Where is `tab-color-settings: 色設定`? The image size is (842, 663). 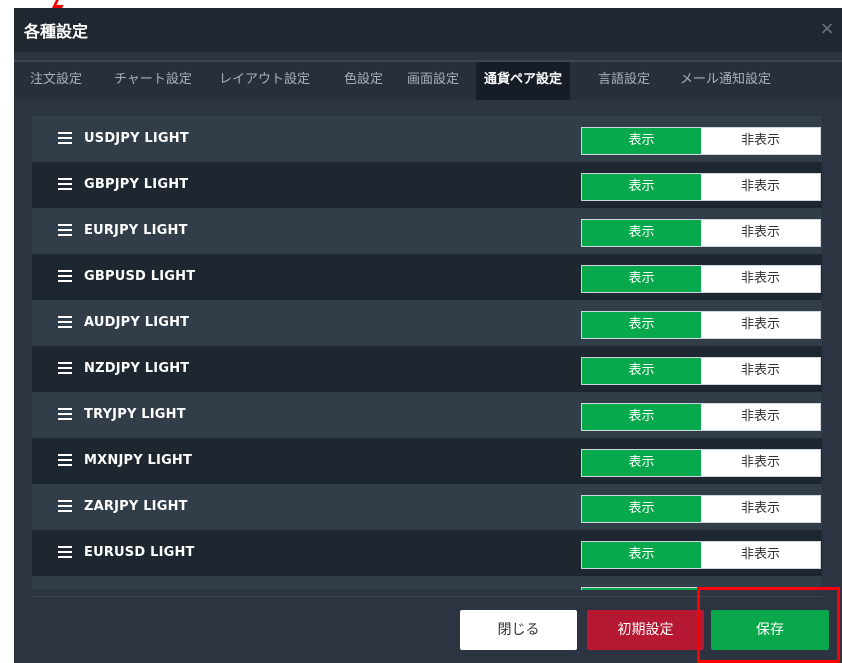
tab-color-settings: 色設定 is located at coordinates (363, 81).